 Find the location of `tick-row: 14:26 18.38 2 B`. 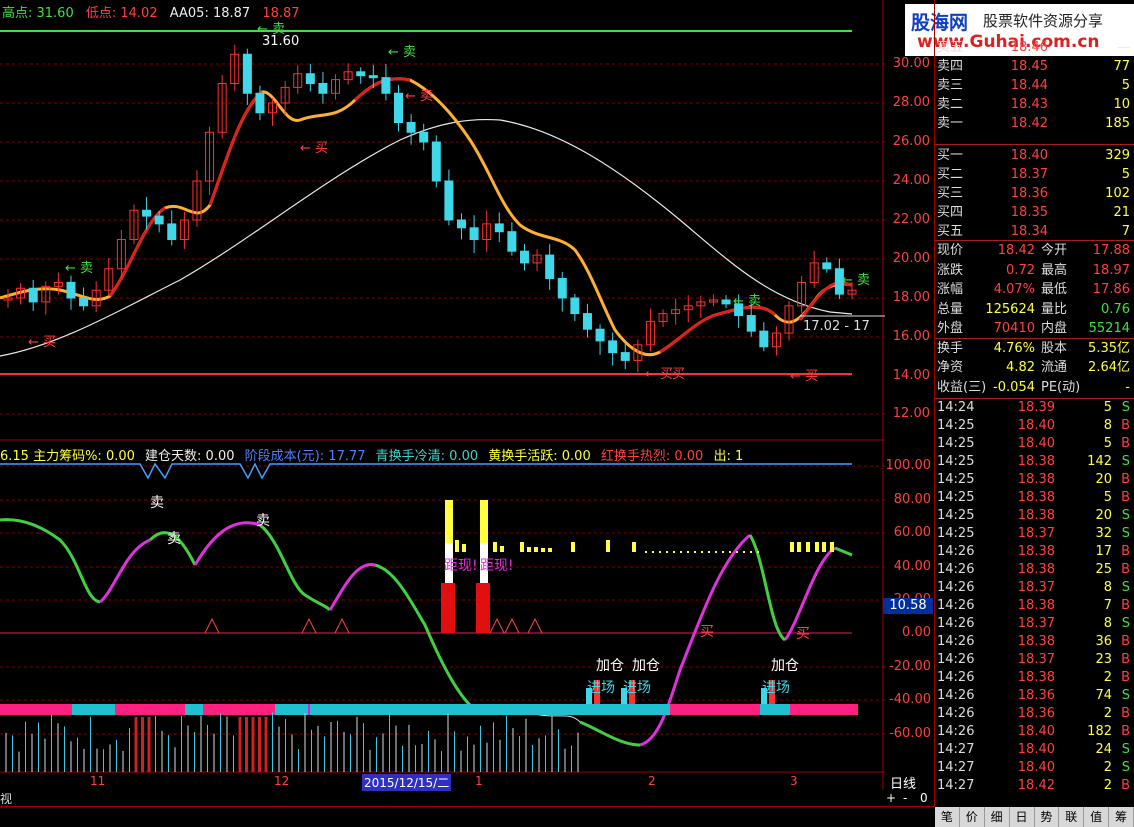

tick-row: 14:26 18.38 2 B is located at coordinates (1034, 678).